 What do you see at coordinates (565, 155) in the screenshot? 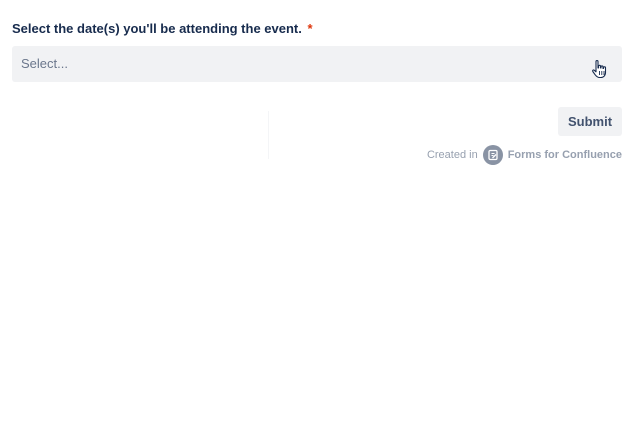
I see `forms-for-confluence-link: Forms for Confluence` at bounding box center [565, 155].